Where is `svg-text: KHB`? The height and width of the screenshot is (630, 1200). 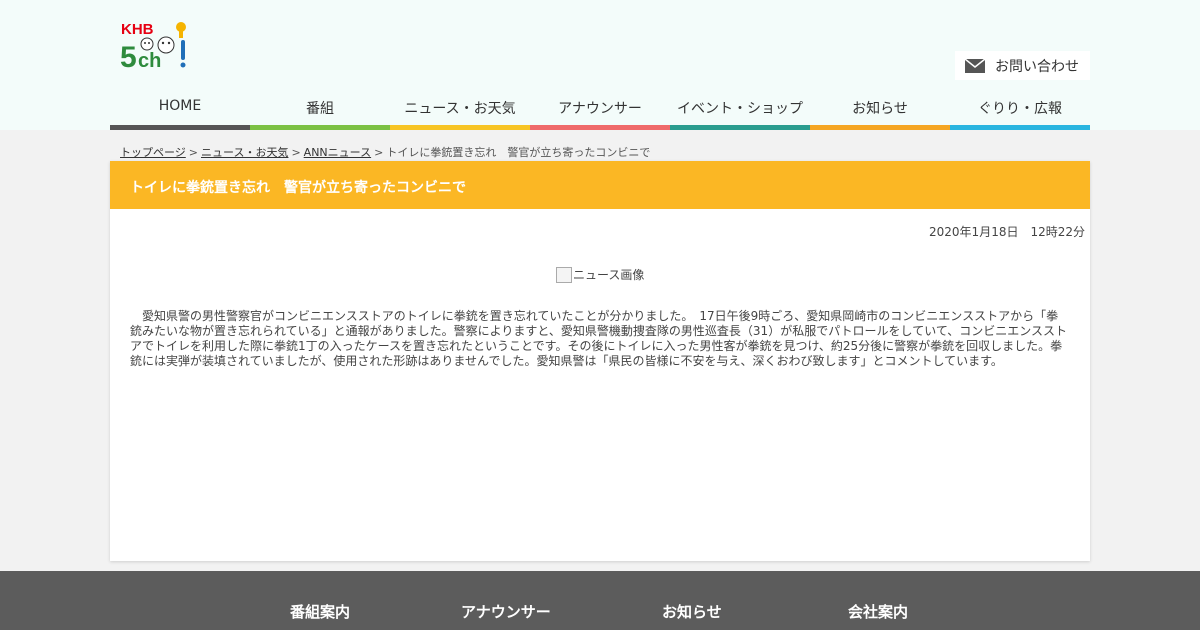
svg-text: KHB is located at coordinates (137, 29).